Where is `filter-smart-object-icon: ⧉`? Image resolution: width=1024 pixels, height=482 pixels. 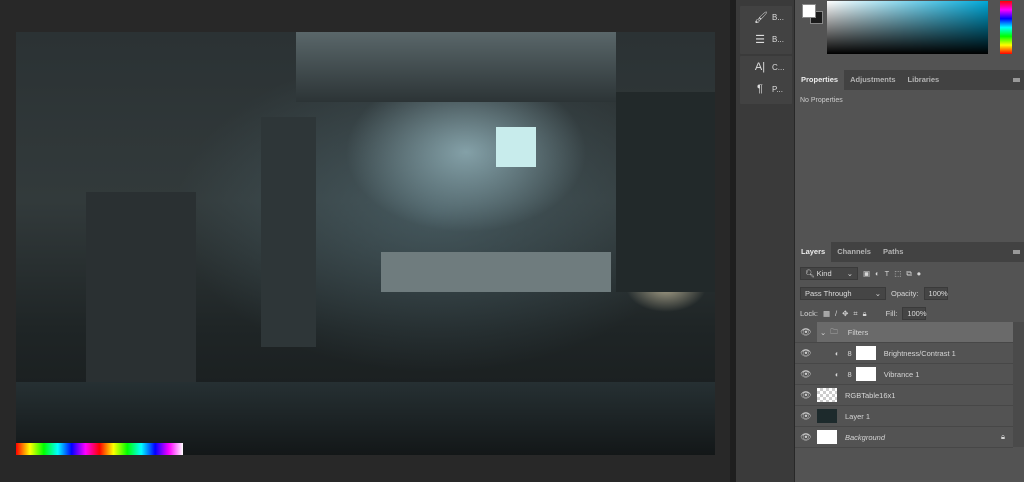
filter-smart-object-icon: ⧉ is located at coordinates (908, 274).